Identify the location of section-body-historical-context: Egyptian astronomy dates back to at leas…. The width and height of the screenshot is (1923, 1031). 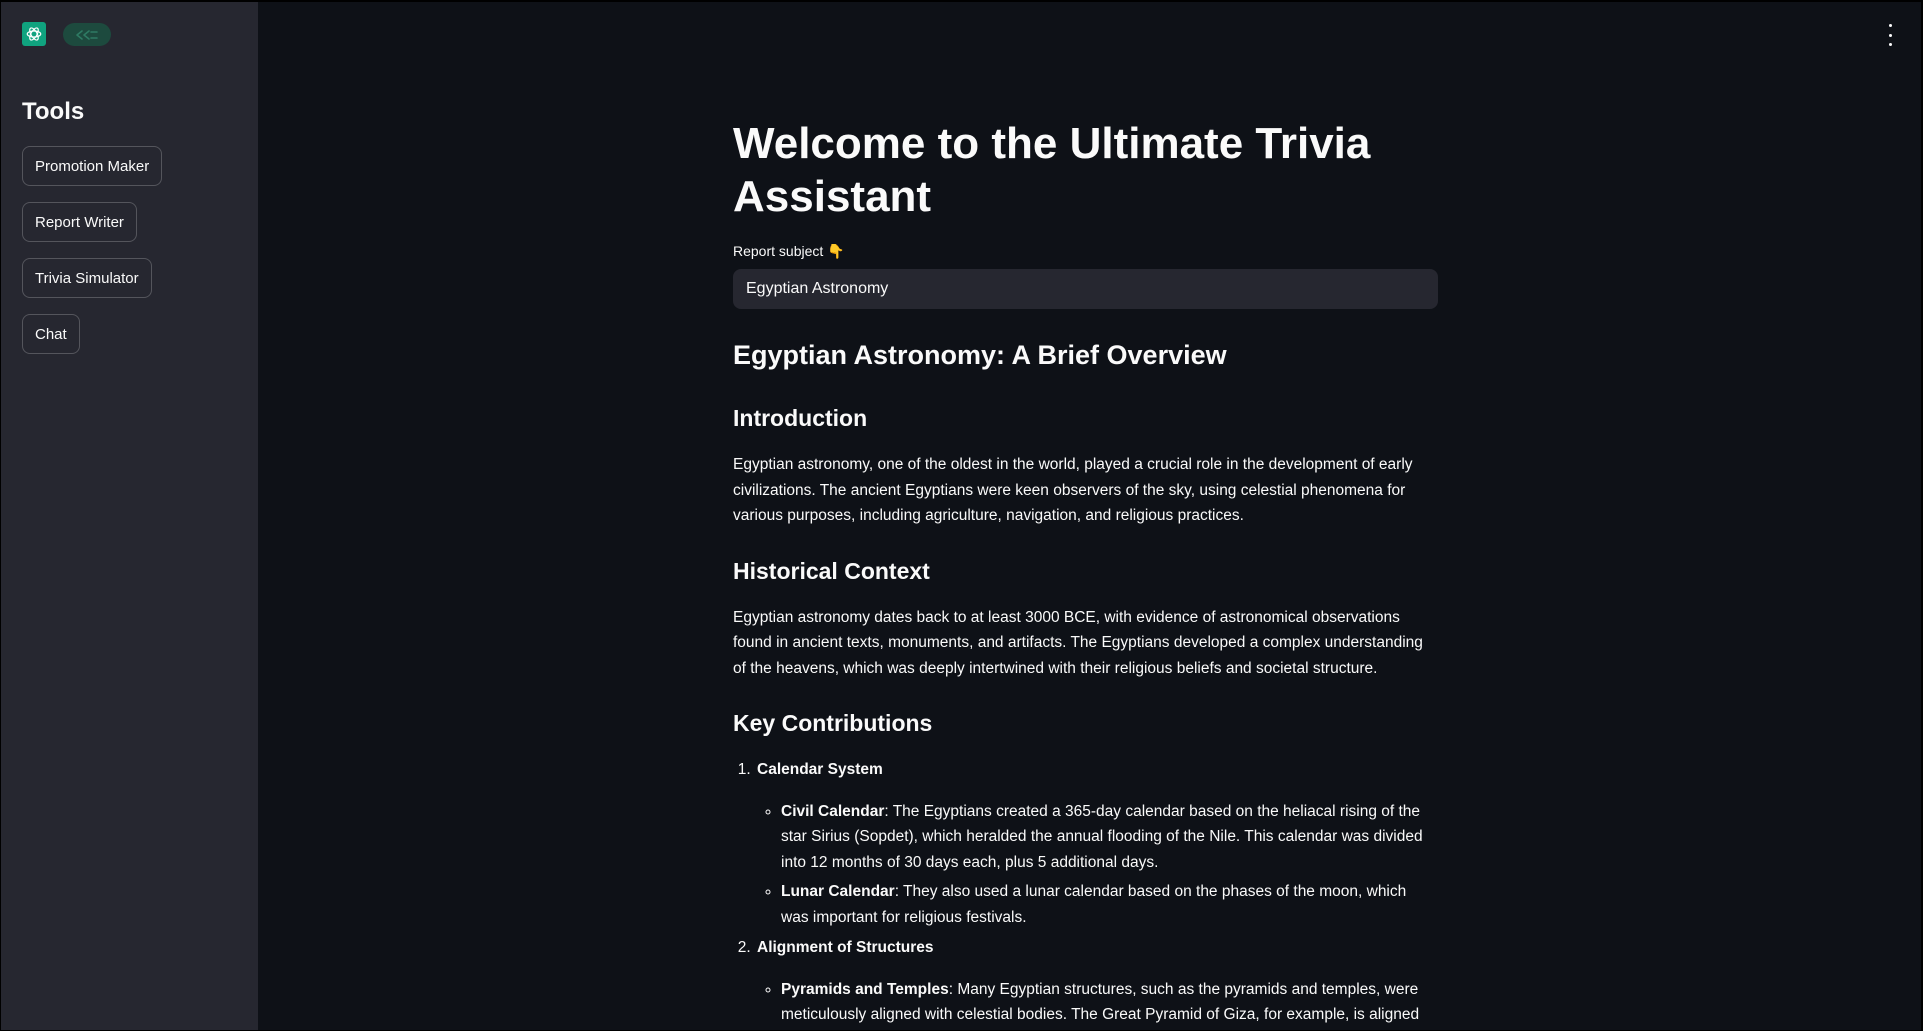
(1078, 642).